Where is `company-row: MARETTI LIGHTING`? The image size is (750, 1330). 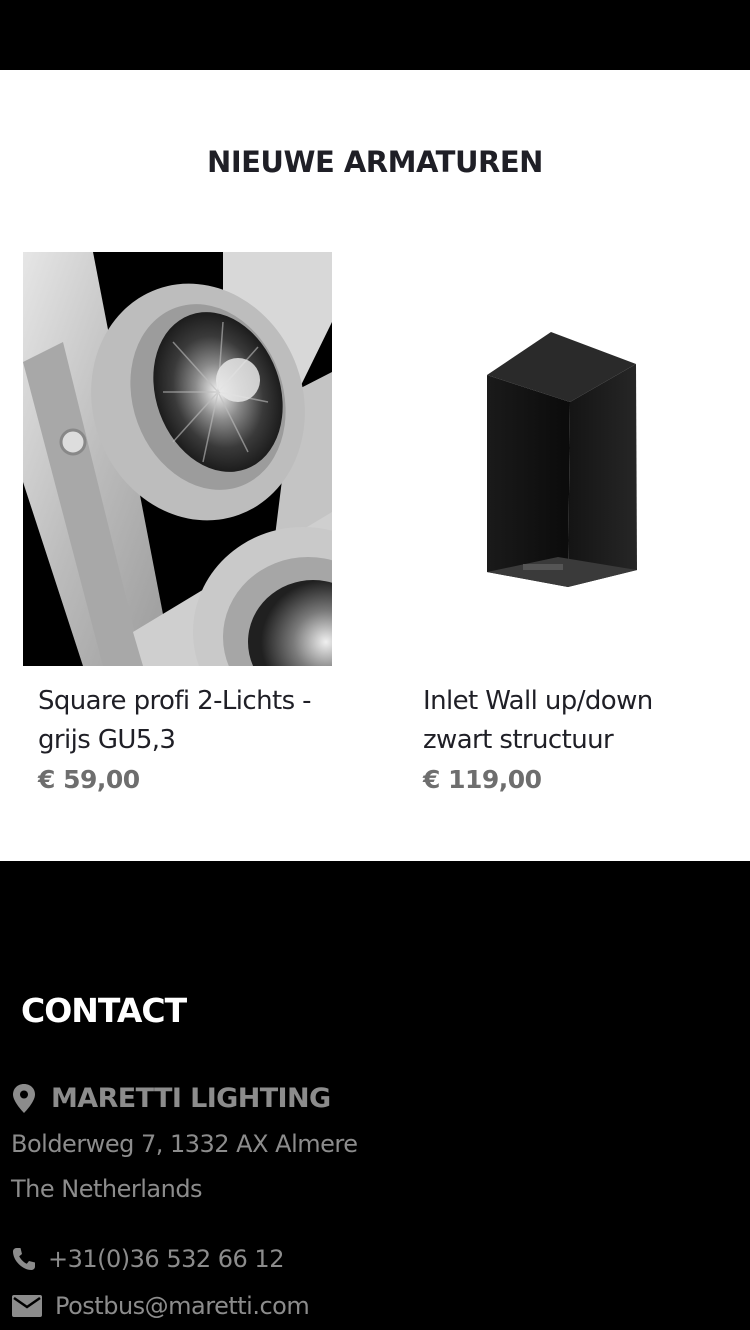
company-row: MARETTI LIGHTING is located at coordinates (171, 1099).